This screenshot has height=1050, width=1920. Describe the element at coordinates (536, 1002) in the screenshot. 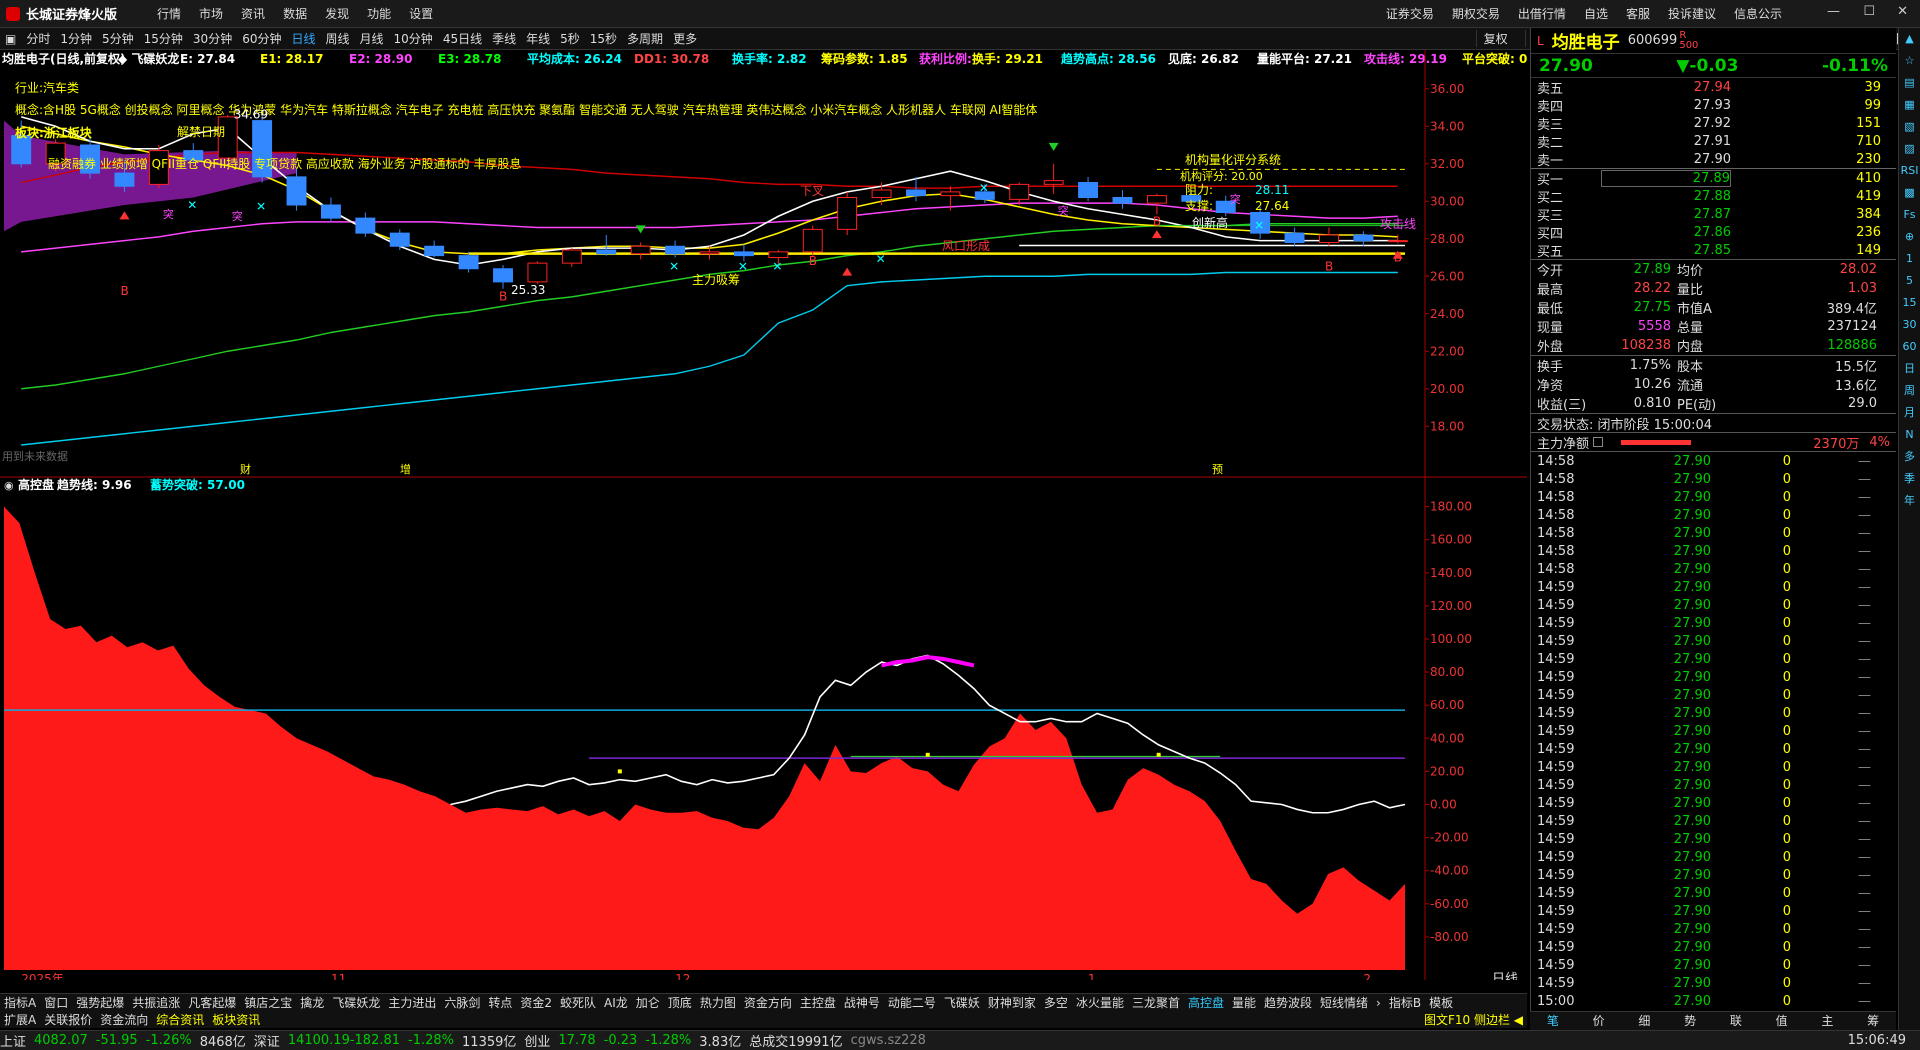

I see `indicator-tab-11: 资金2` at that location.